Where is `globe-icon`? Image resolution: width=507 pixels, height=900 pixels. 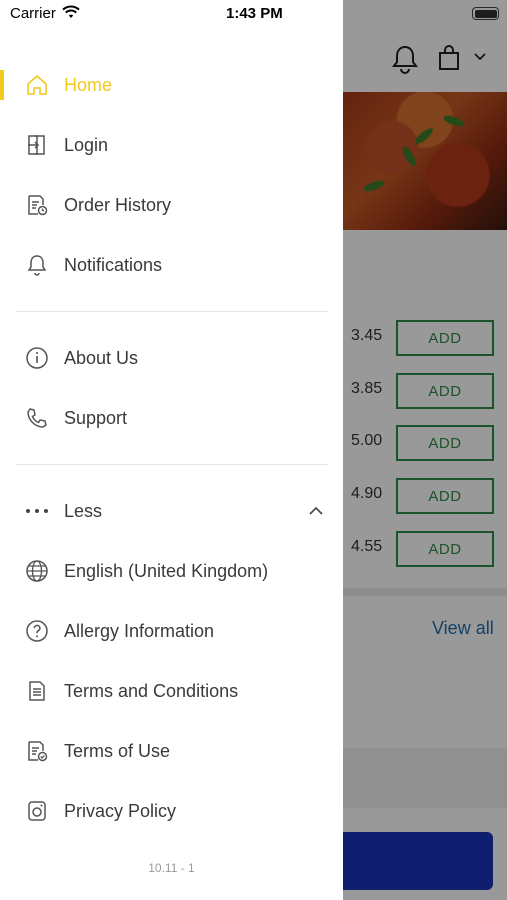 globe-icon is located at coordinates (37, 571).